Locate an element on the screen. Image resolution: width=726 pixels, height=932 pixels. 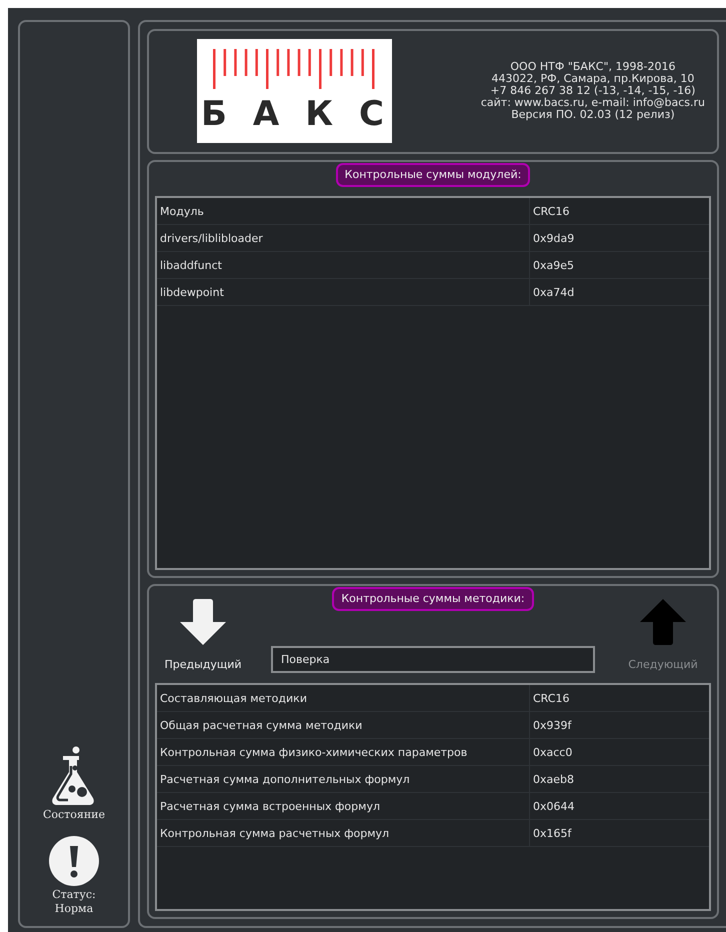
table-cell: Контрольная сумма физико-химических параметров is located at coordinates (343, 752).